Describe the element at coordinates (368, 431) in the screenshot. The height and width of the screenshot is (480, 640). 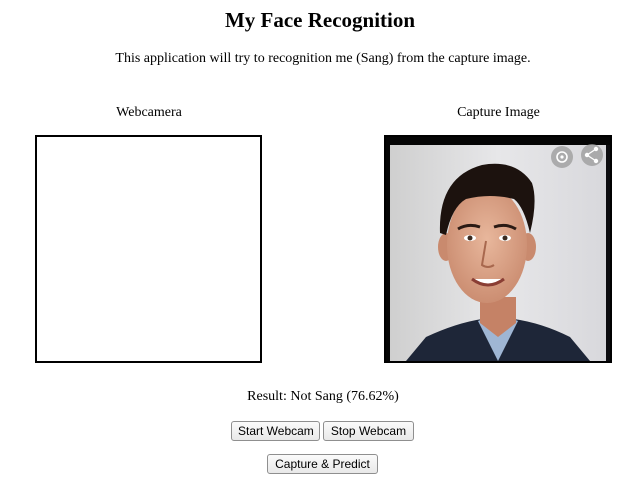
I see `stop-webcam-button: Stop Webcam` at that location.